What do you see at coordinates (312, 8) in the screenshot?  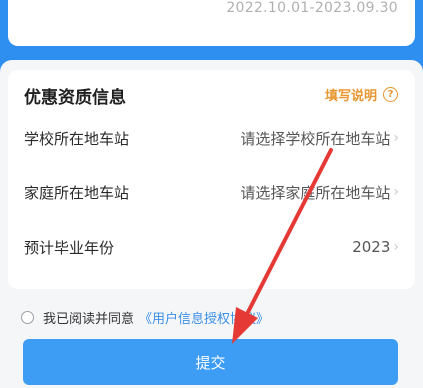 I see `validity-date-range: 2022.10.01-2023.09.30` at bounding box center [312, 8].